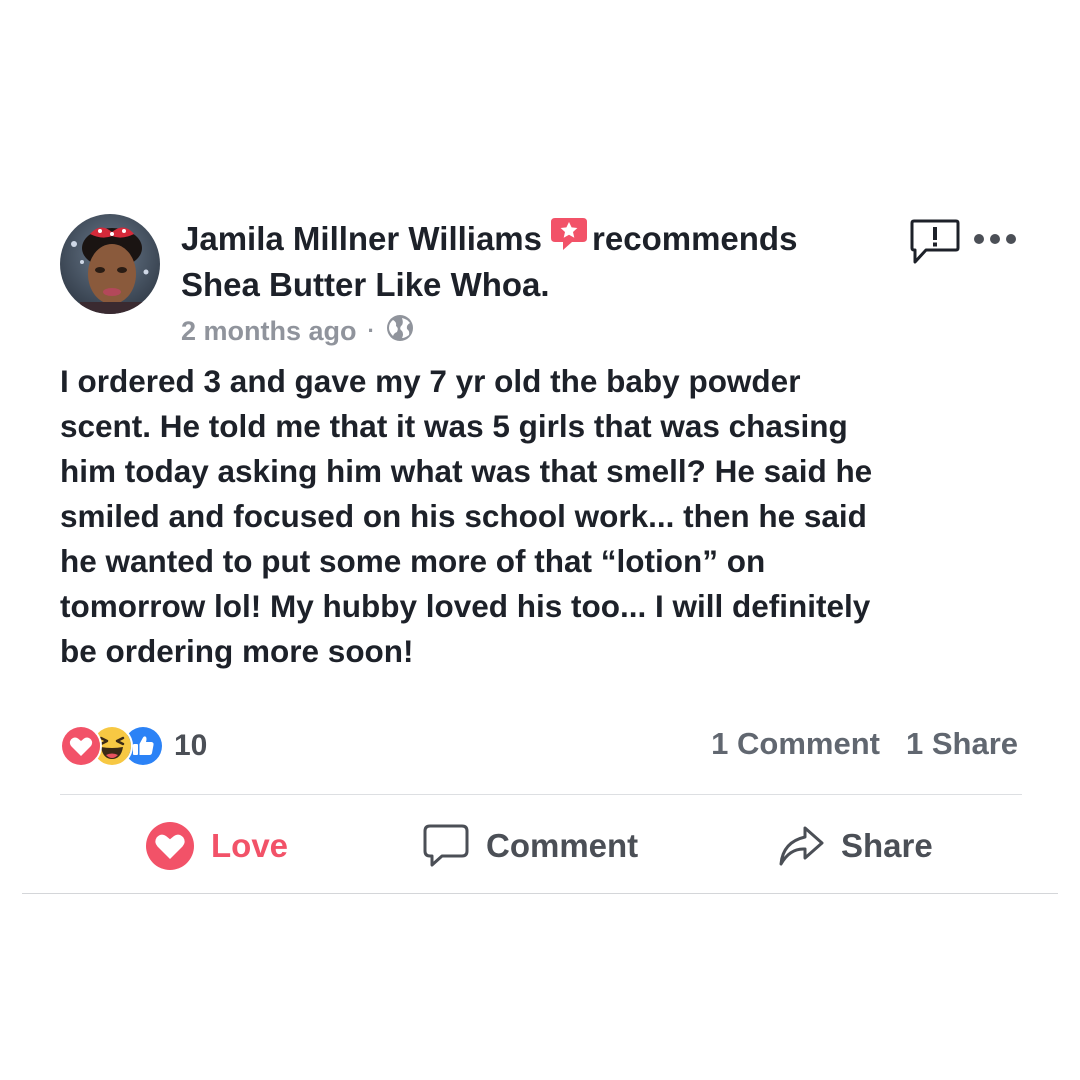 The height and width of the screenshot is (1080, 1080). I want to click on engagement-counts: 1 Comment 1 Share, so click(864, 744).